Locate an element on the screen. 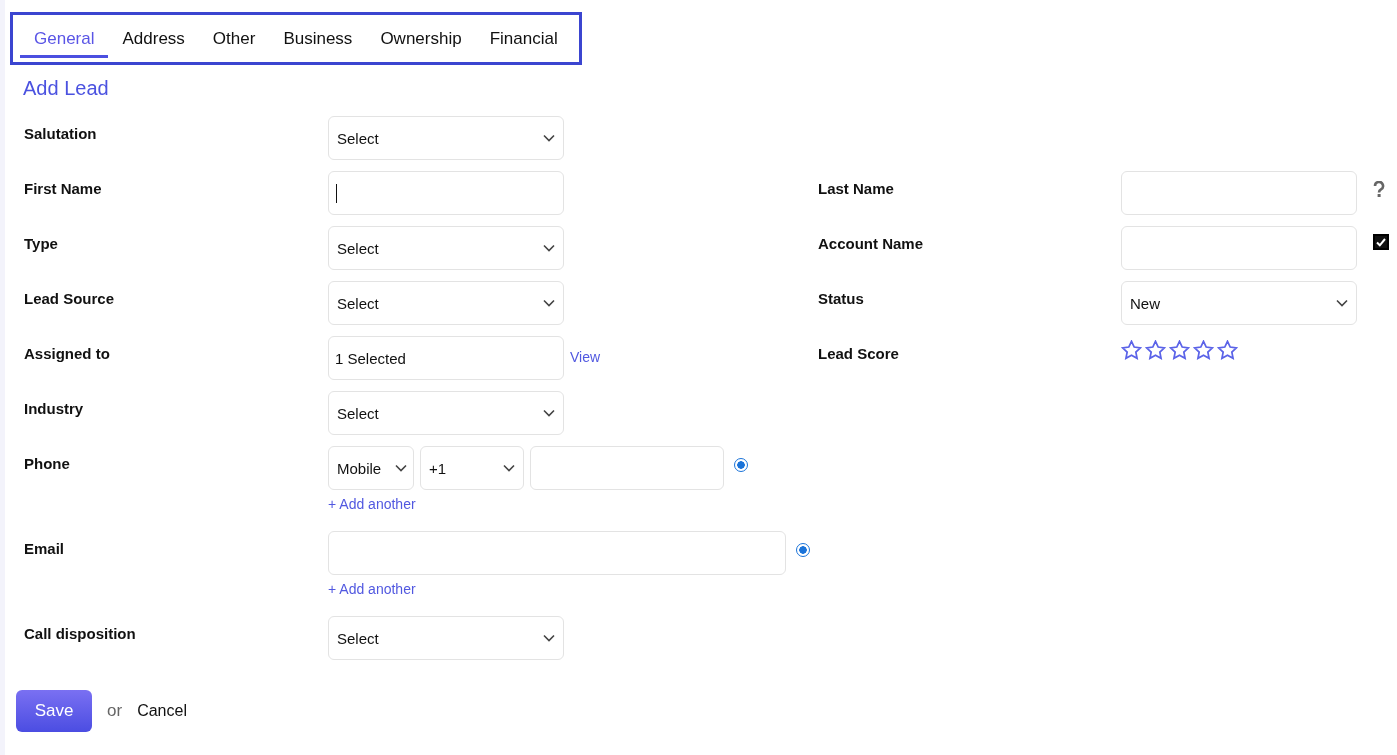 The width and height of the screenshot is (1397, 755). field-label: Assigned to is located at coordinates (67, 354).